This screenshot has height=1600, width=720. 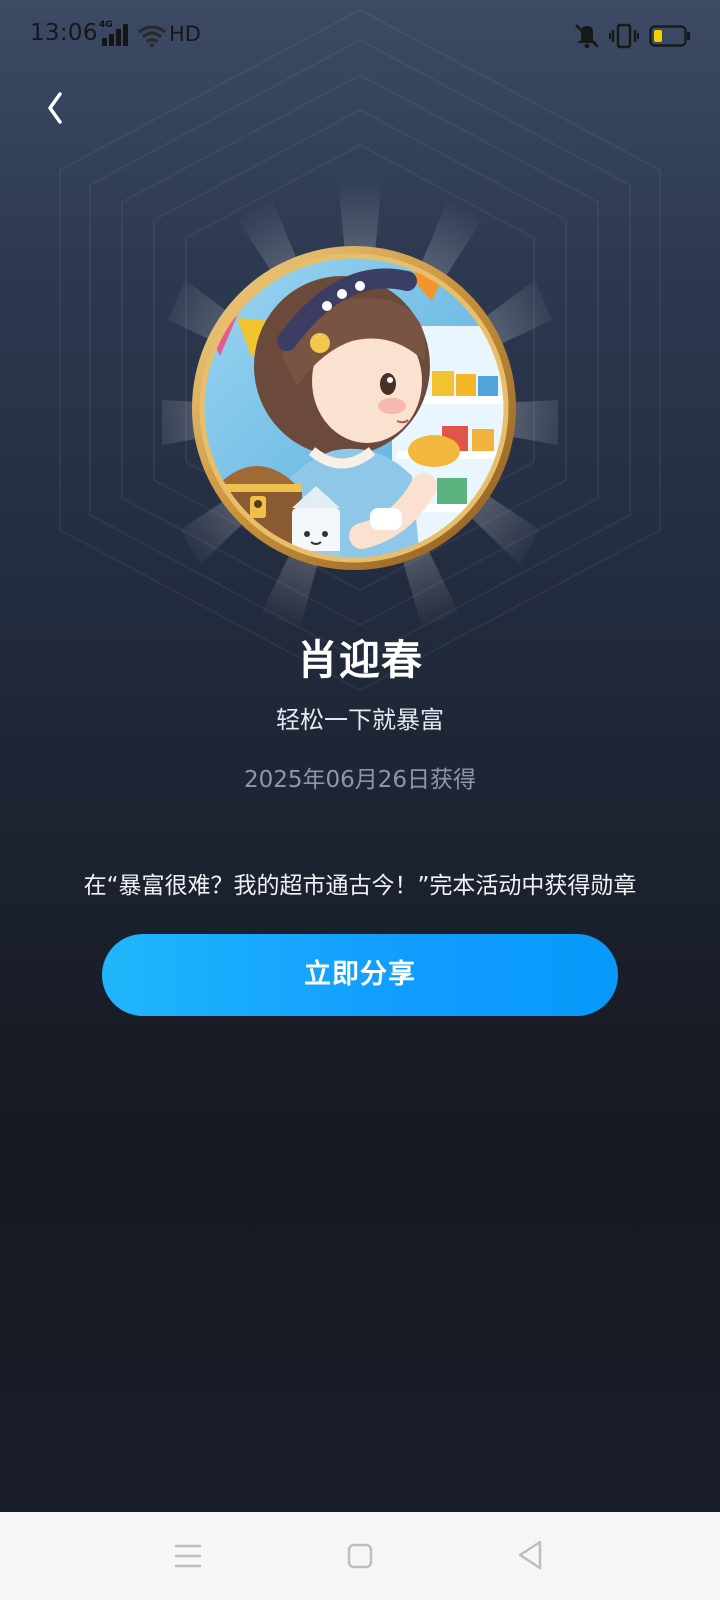 What do you see at coordinates (360, 975) in the screenshot?
I see `share-button: 立即分享` at bounding box center [360, 975].